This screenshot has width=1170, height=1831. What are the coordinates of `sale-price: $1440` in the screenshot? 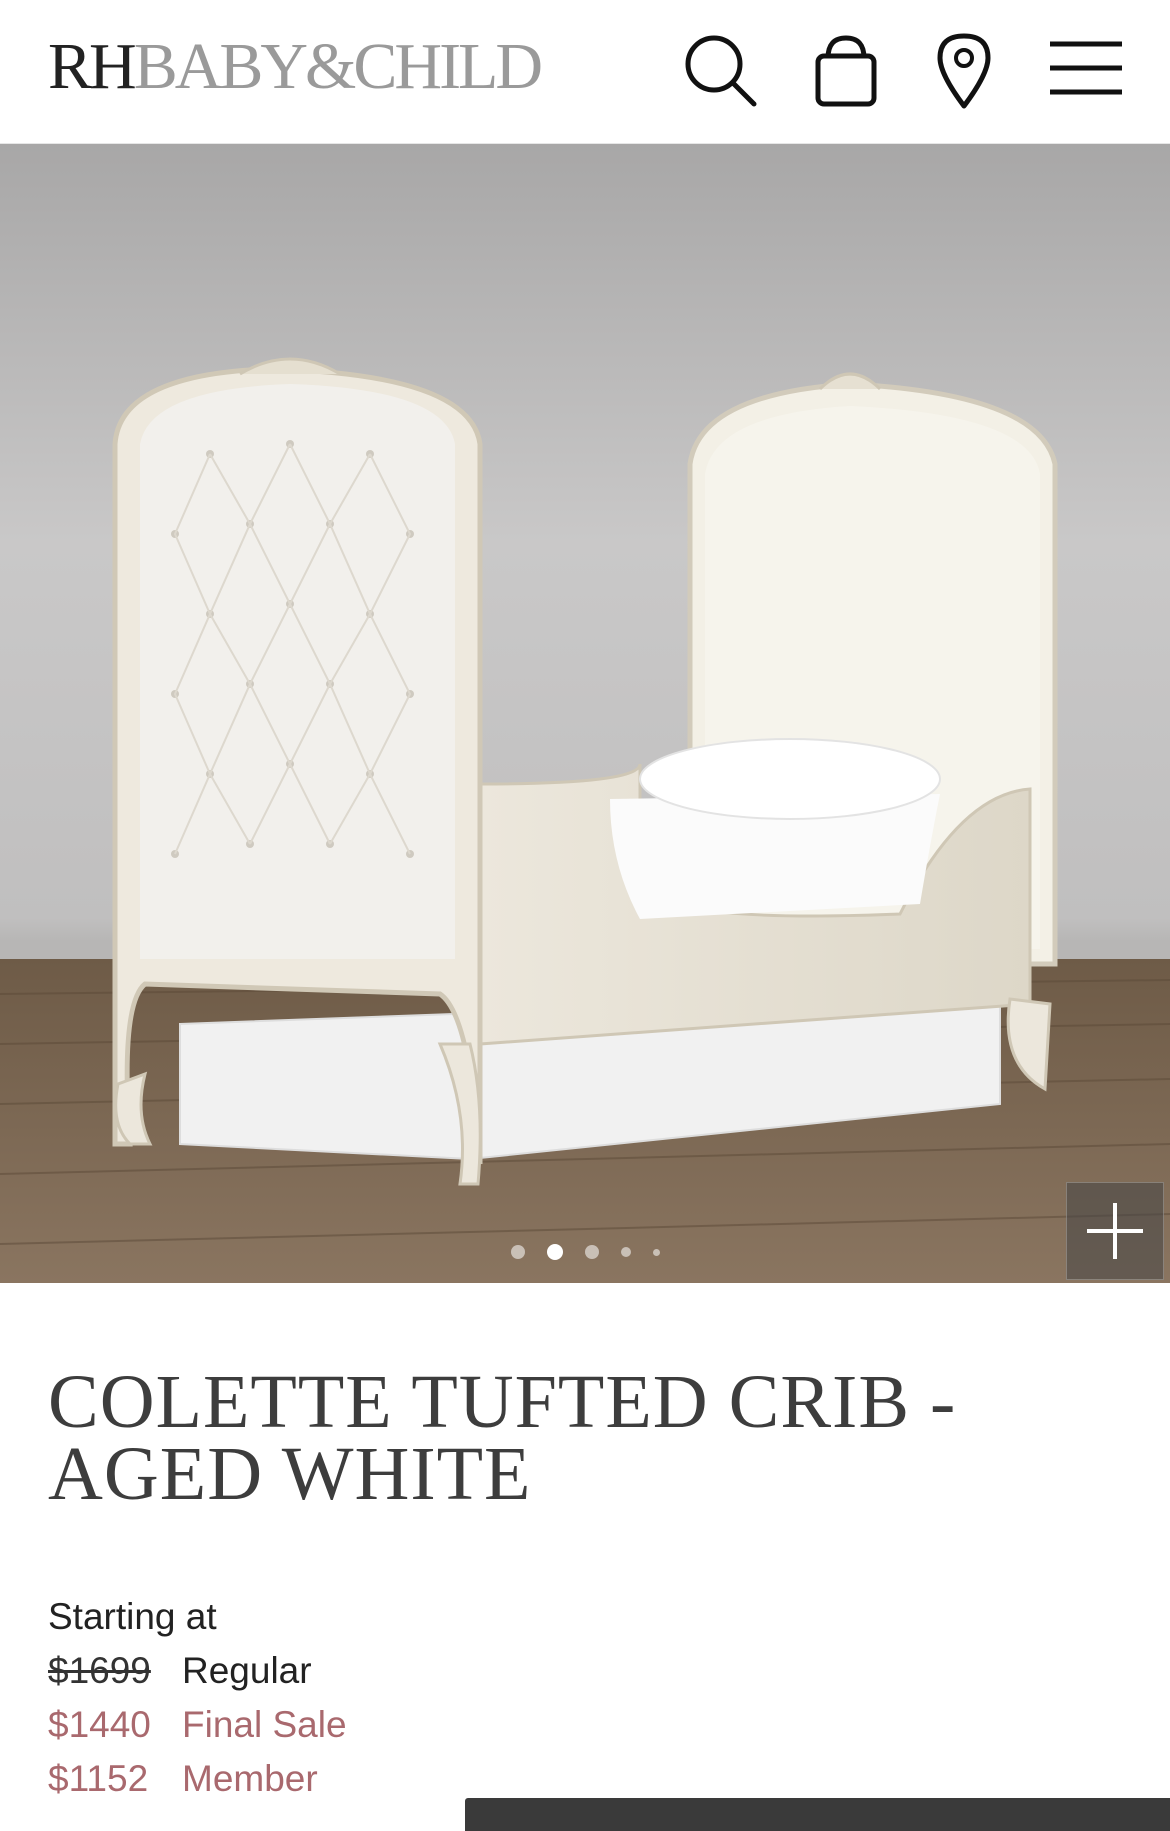 It's located at (99, 1724).